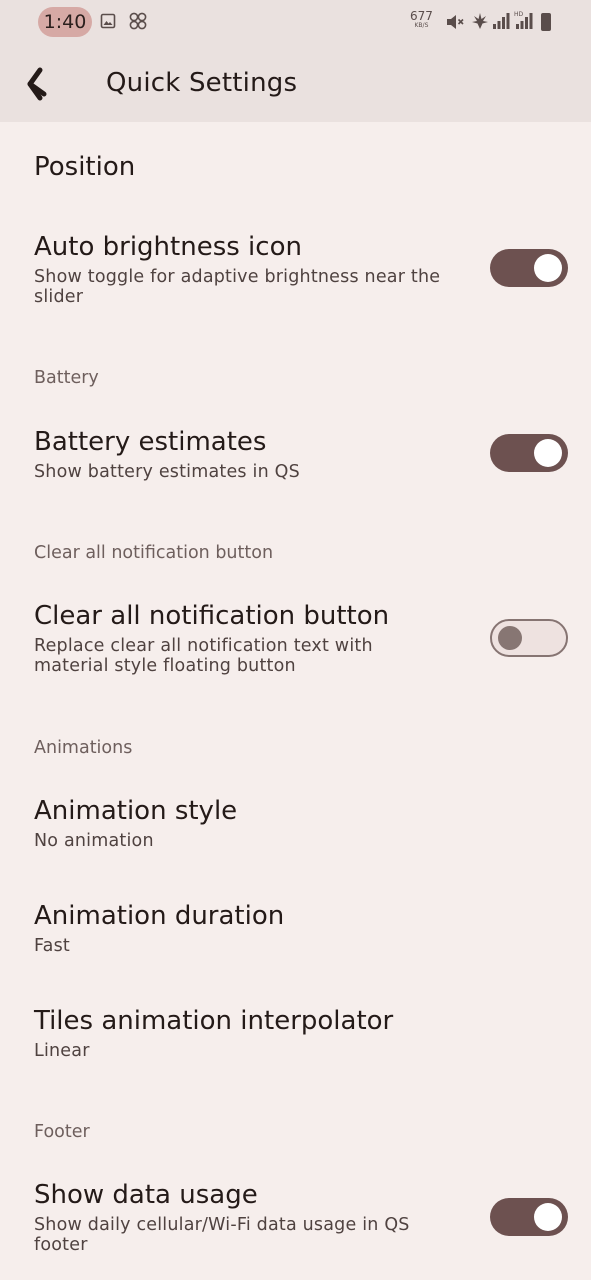 Image resolution: width=591 pixels, height=1280 pixels. I want to click on svg-text: HD, so click(519, 14).